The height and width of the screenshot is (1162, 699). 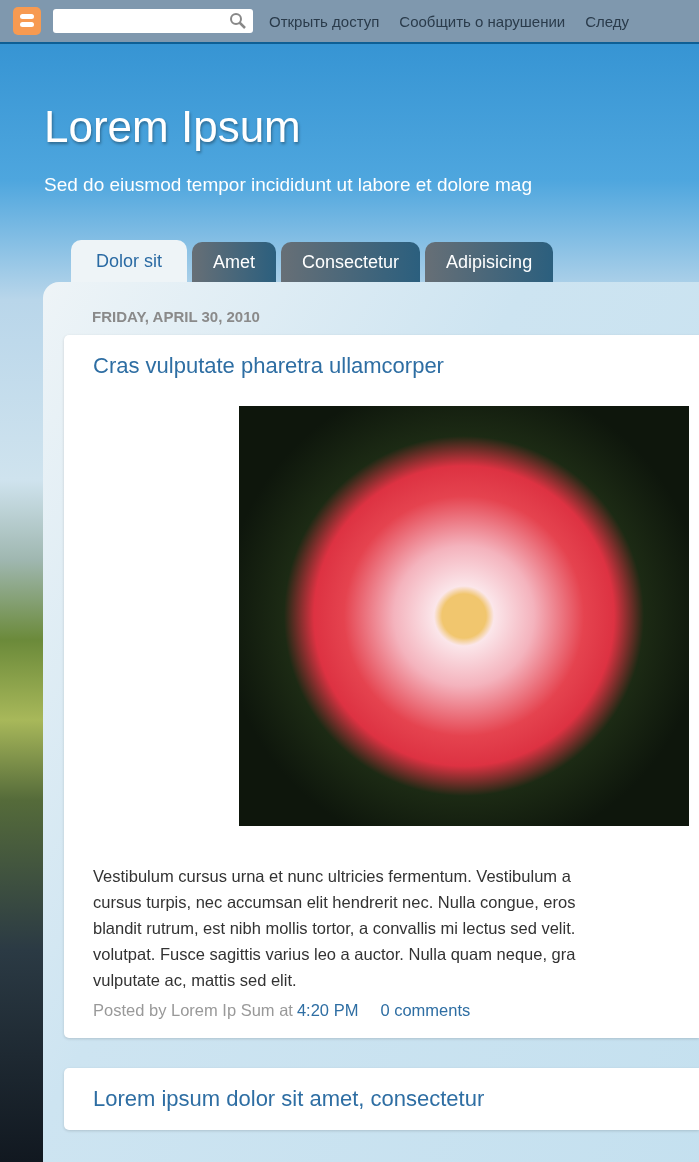 What do you see at coordinates (482, 21) in the screenshot?
I see `nav-link: Сообщить о нарушении` at bounding box center [482, 21].